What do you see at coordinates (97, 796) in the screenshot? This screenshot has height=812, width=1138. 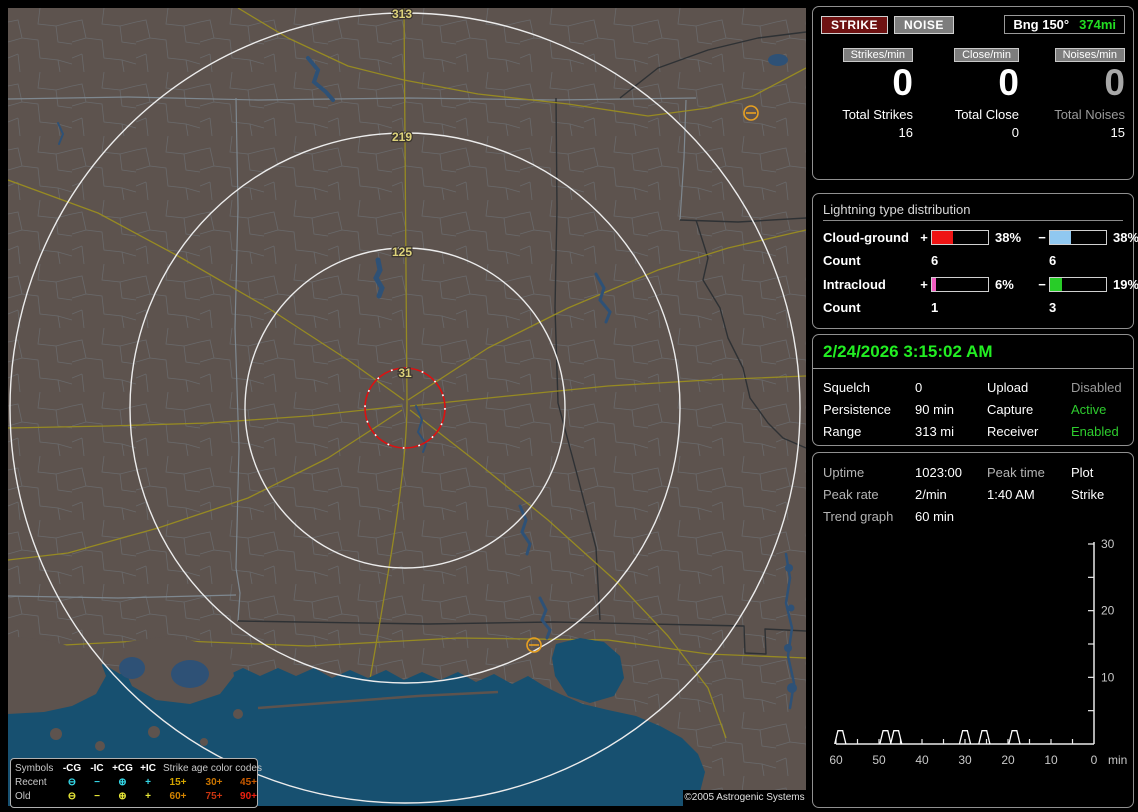 I see `neg-ic-old-icon: −` at bounding box center [97, 796].